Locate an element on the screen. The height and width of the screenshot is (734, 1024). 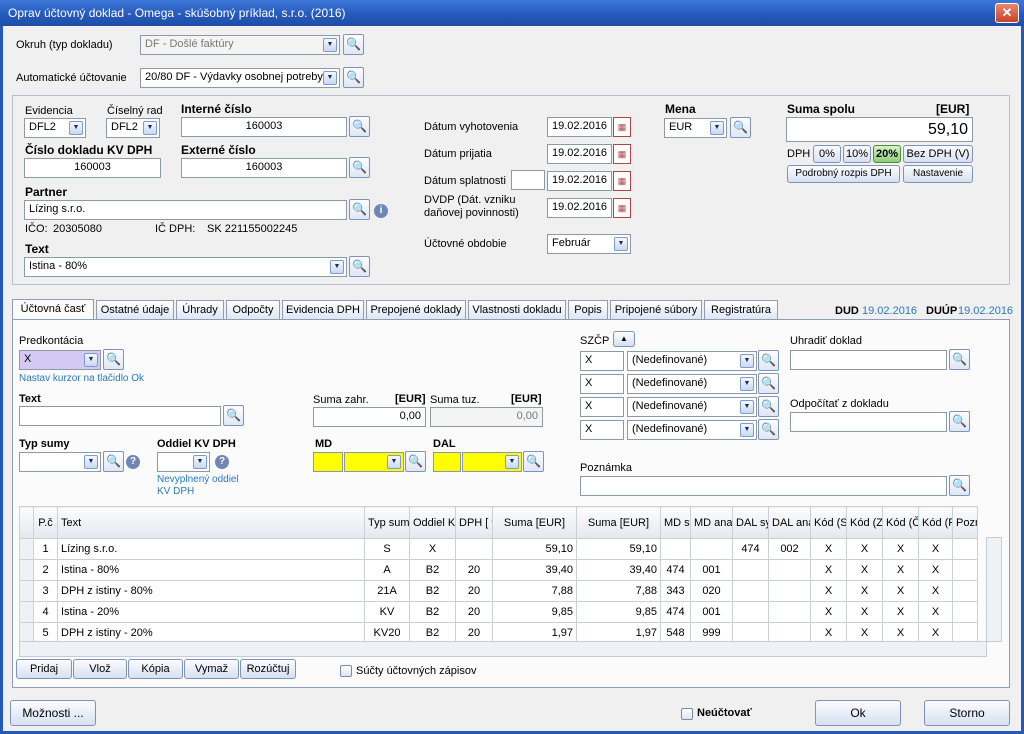
tab-popis: Popis is located at coordinates (588, 310).